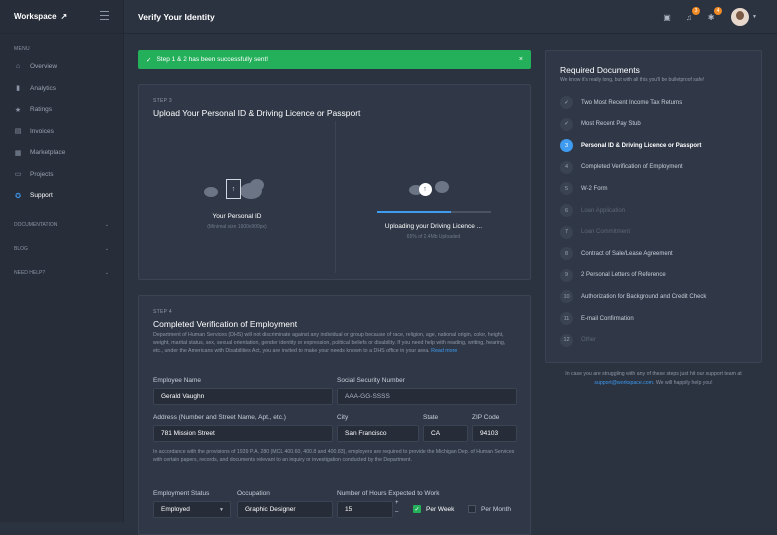 The height and width of the screenshot is (535, 777). What do you see at coordinates (22, 49) in the screenshot?
I see `menu-label: MENU` at bounding box center [22, 49].